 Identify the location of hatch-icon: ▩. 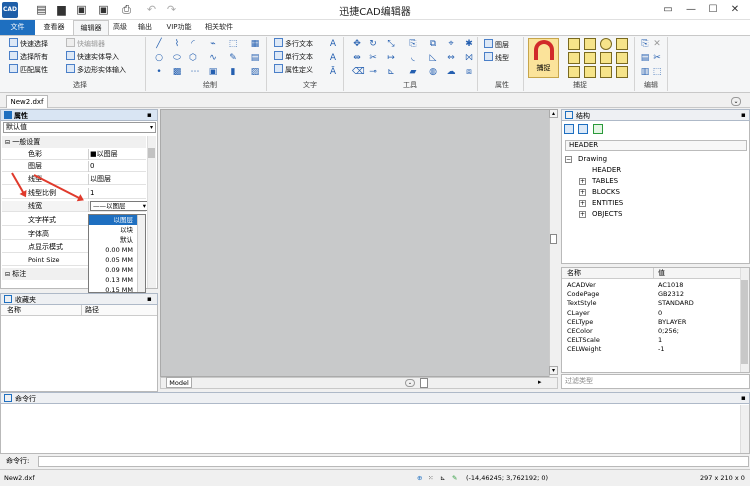
(177, 72).